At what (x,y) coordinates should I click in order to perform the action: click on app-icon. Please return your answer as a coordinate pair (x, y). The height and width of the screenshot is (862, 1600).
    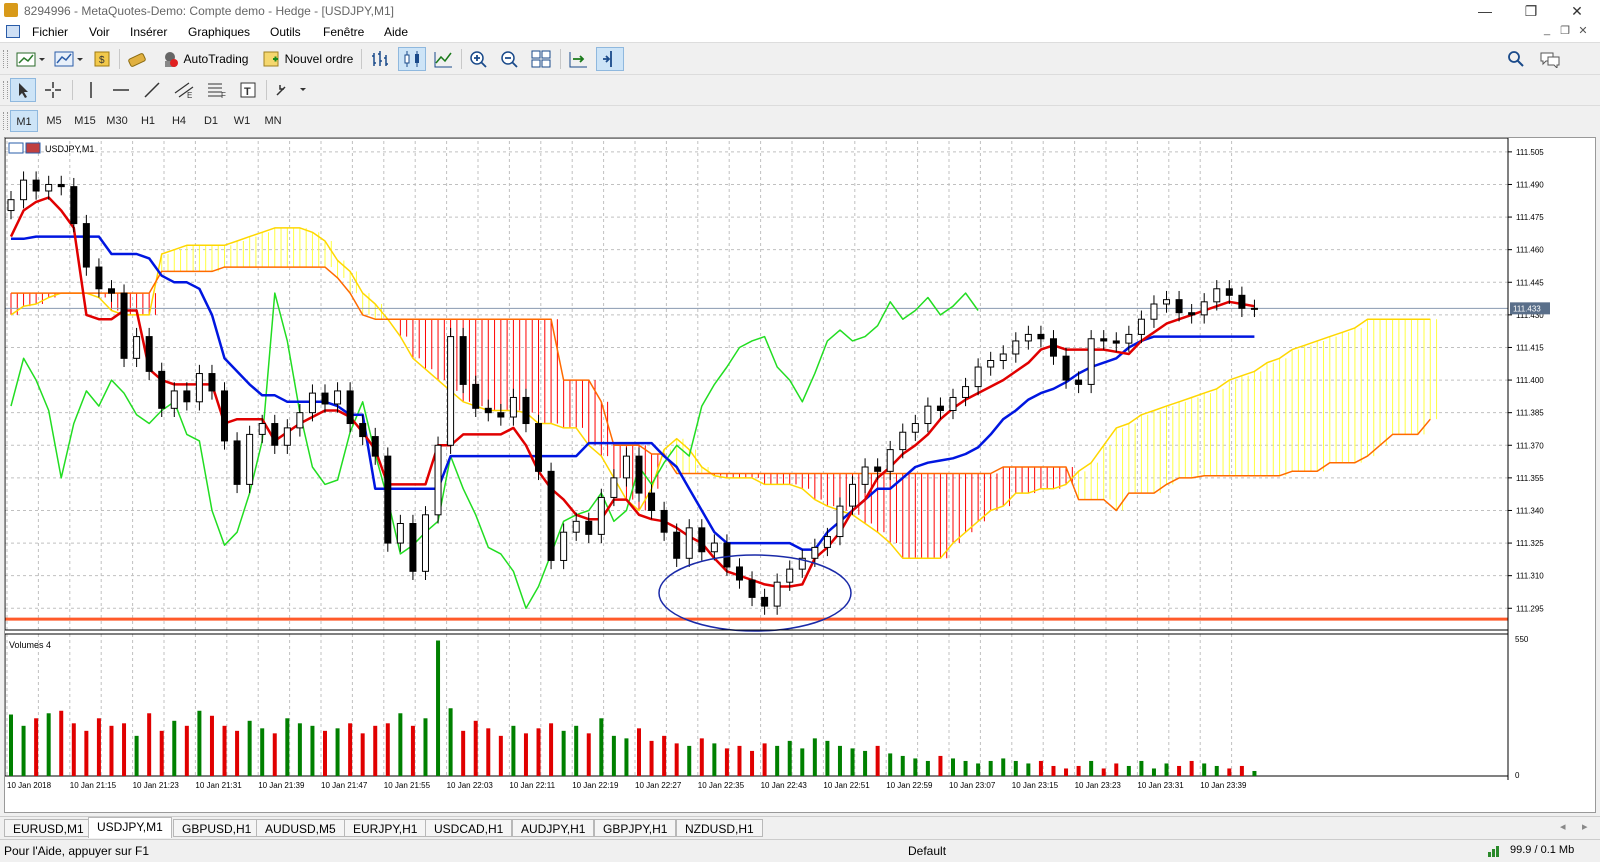
    Looking at the image, I should click on (11, 10).